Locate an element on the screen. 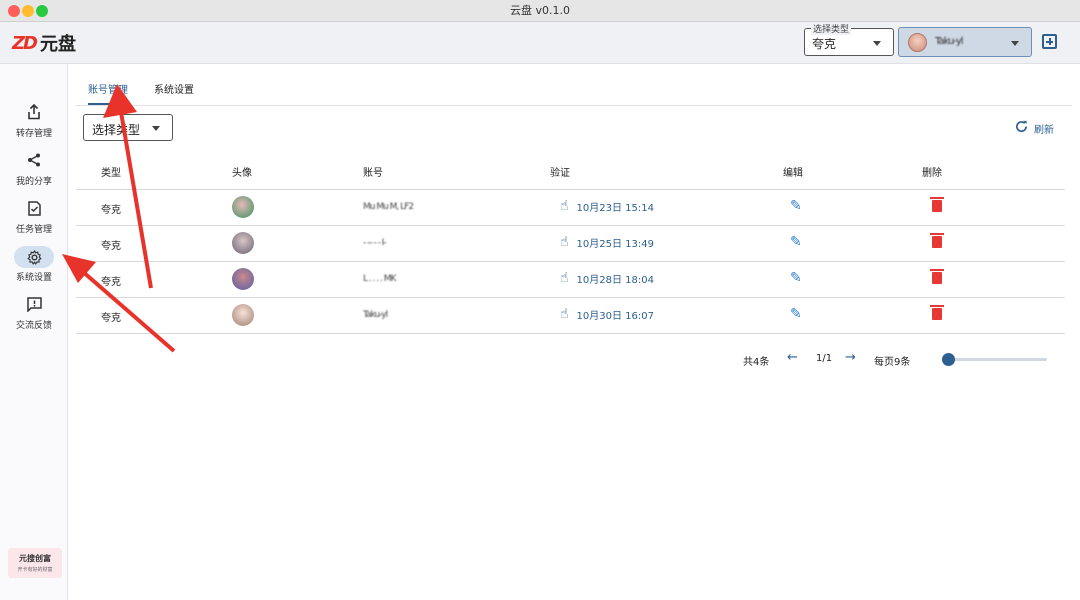 The width and height of the screenshot is (1080, 600). sidebar-item-tasks: 任务管理 is located at coordinates (34, 218).